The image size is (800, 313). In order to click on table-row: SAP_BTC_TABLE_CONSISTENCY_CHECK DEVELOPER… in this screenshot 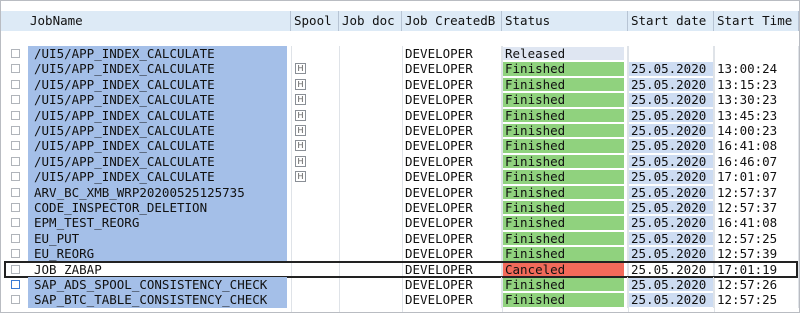, I will do `click(400, 300)`.